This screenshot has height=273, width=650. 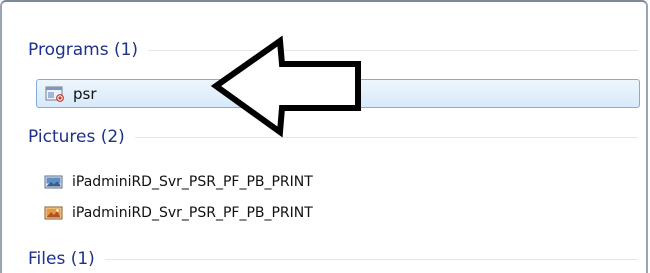 What do you see at coordinates (285, 86) in the screenshot?
I see `left-arrow-icon` at bounding box center [285, 86].